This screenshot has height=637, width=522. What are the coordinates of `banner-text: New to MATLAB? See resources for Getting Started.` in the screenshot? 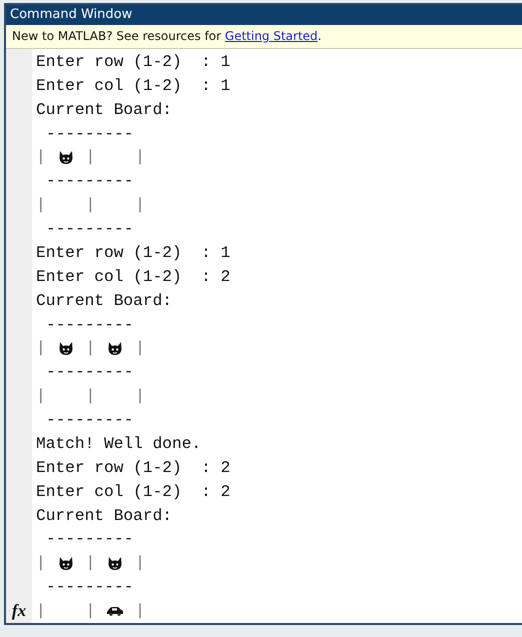 It's located at (167, 36).